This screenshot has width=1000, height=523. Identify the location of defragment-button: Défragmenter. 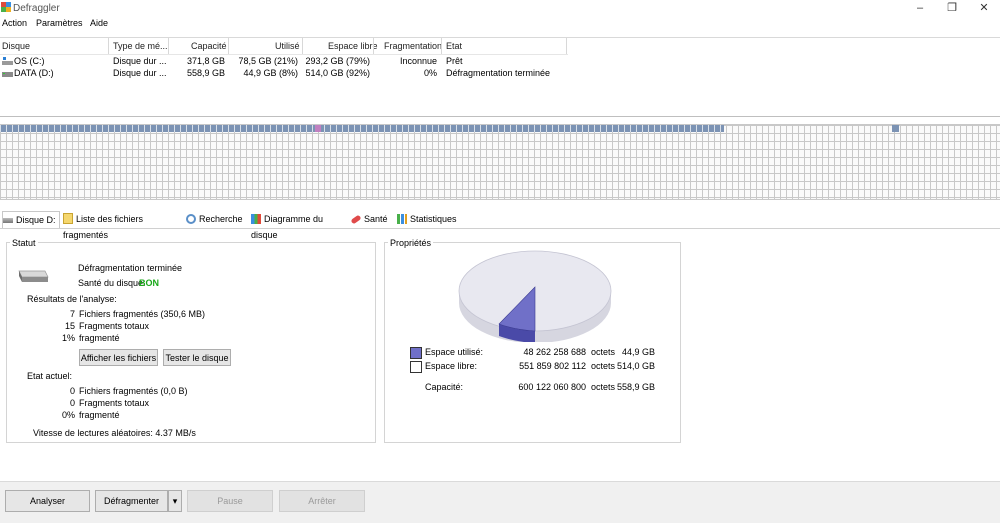
(131, 501).